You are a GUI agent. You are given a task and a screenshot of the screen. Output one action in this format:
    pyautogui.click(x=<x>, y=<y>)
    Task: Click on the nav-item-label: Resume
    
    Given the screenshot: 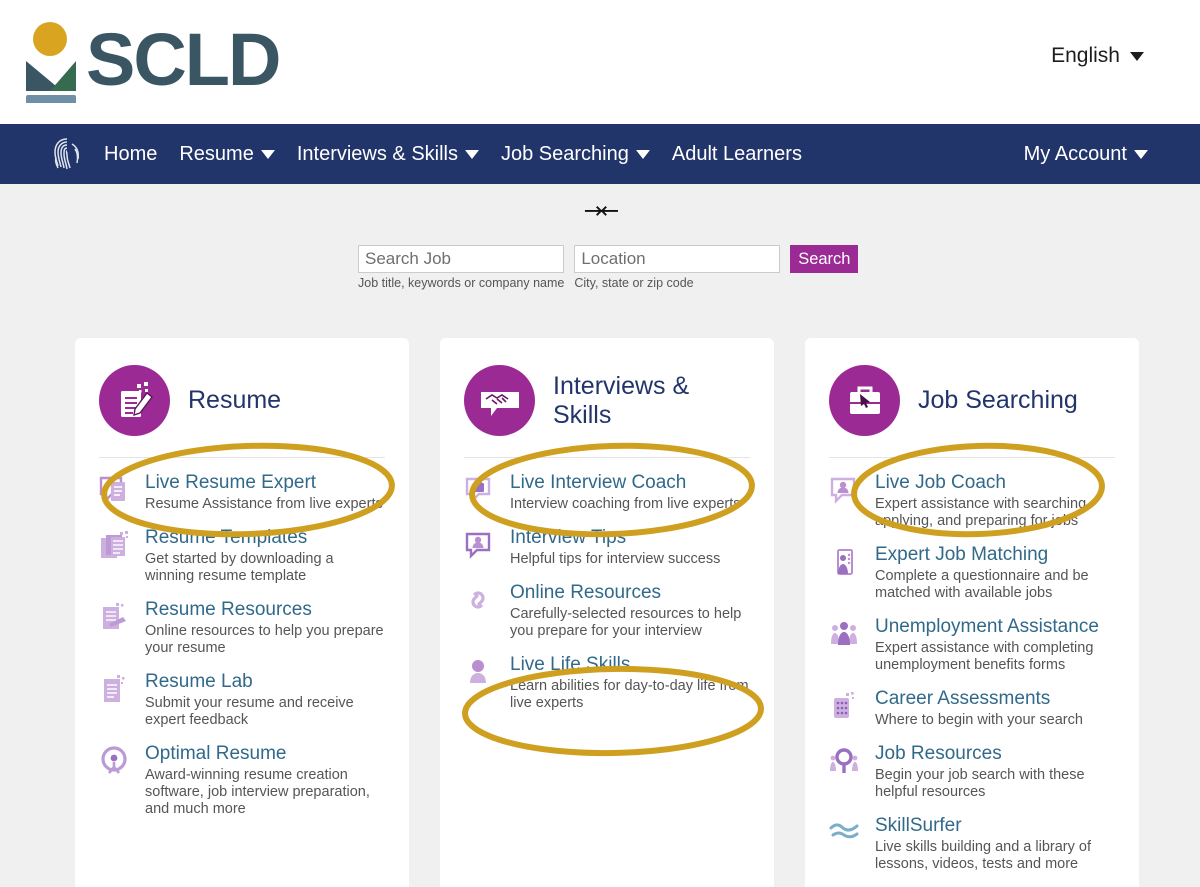 What is the action you would take?
    pyautogui.click(x=216, y=153)
    